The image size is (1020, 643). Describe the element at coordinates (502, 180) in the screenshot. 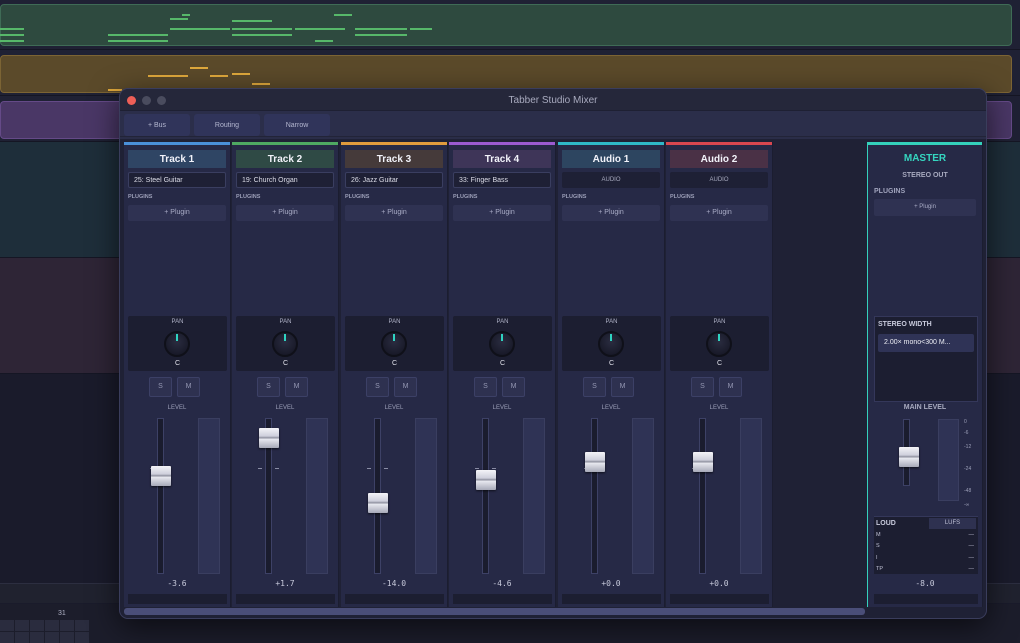

I see `instrument-select: 33: Finger Bass` at that location.